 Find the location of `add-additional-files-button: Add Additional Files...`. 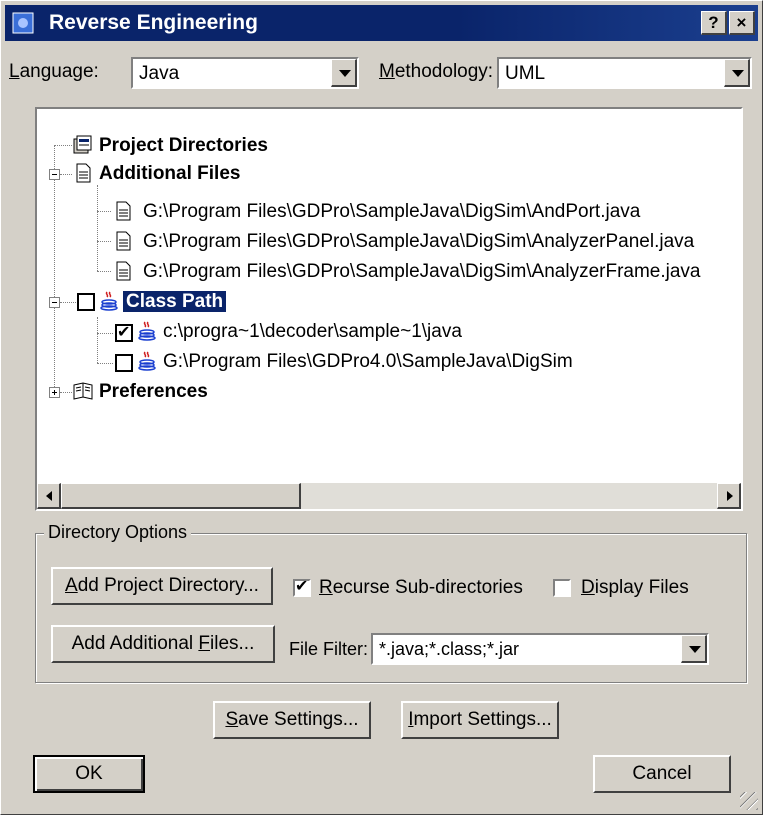

add-additional-files-button: Add Additional Files... is located at coordinates (163, 644).